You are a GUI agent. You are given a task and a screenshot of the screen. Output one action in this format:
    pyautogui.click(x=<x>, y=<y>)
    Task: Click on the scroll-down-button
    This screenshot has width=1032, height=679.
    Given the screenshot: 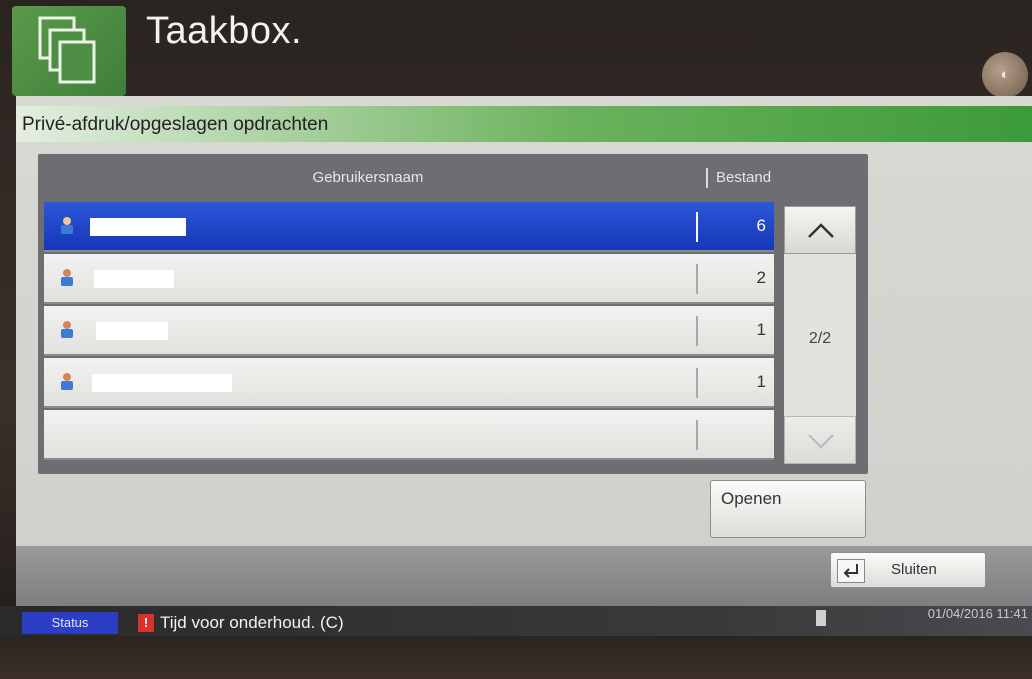 What is the action you would take?
    pyautogui.click(x=820, y=440)
    